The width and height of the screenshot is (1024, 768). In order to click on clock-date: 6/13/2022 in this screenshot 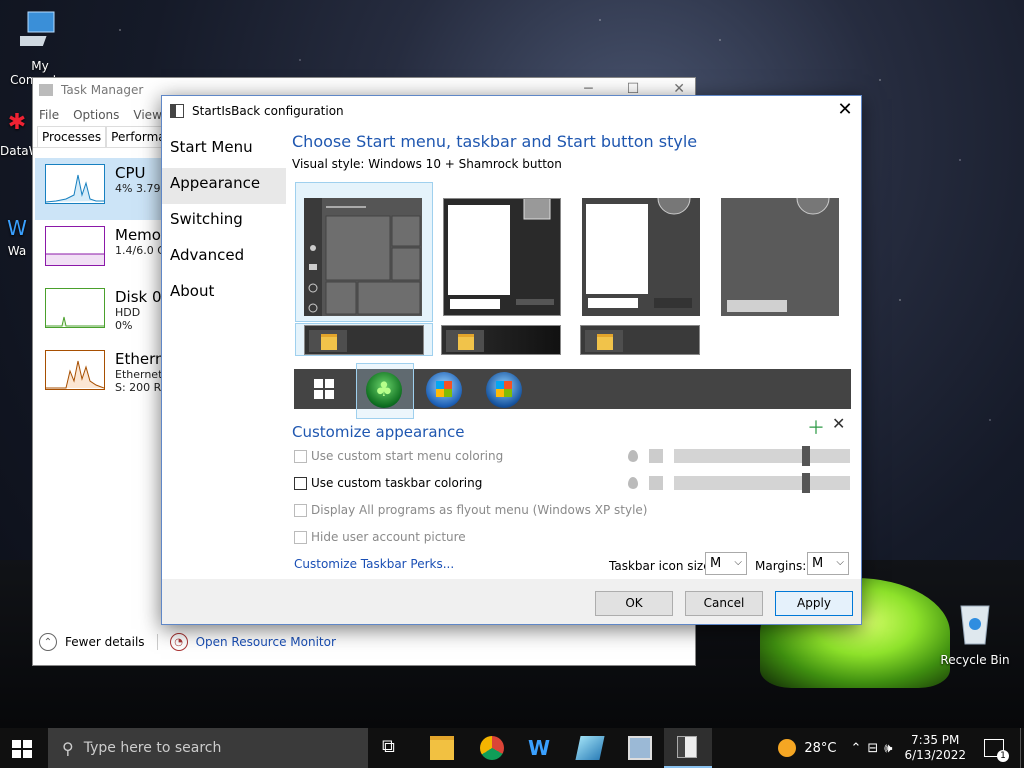, I will do `click(935, 755)`.